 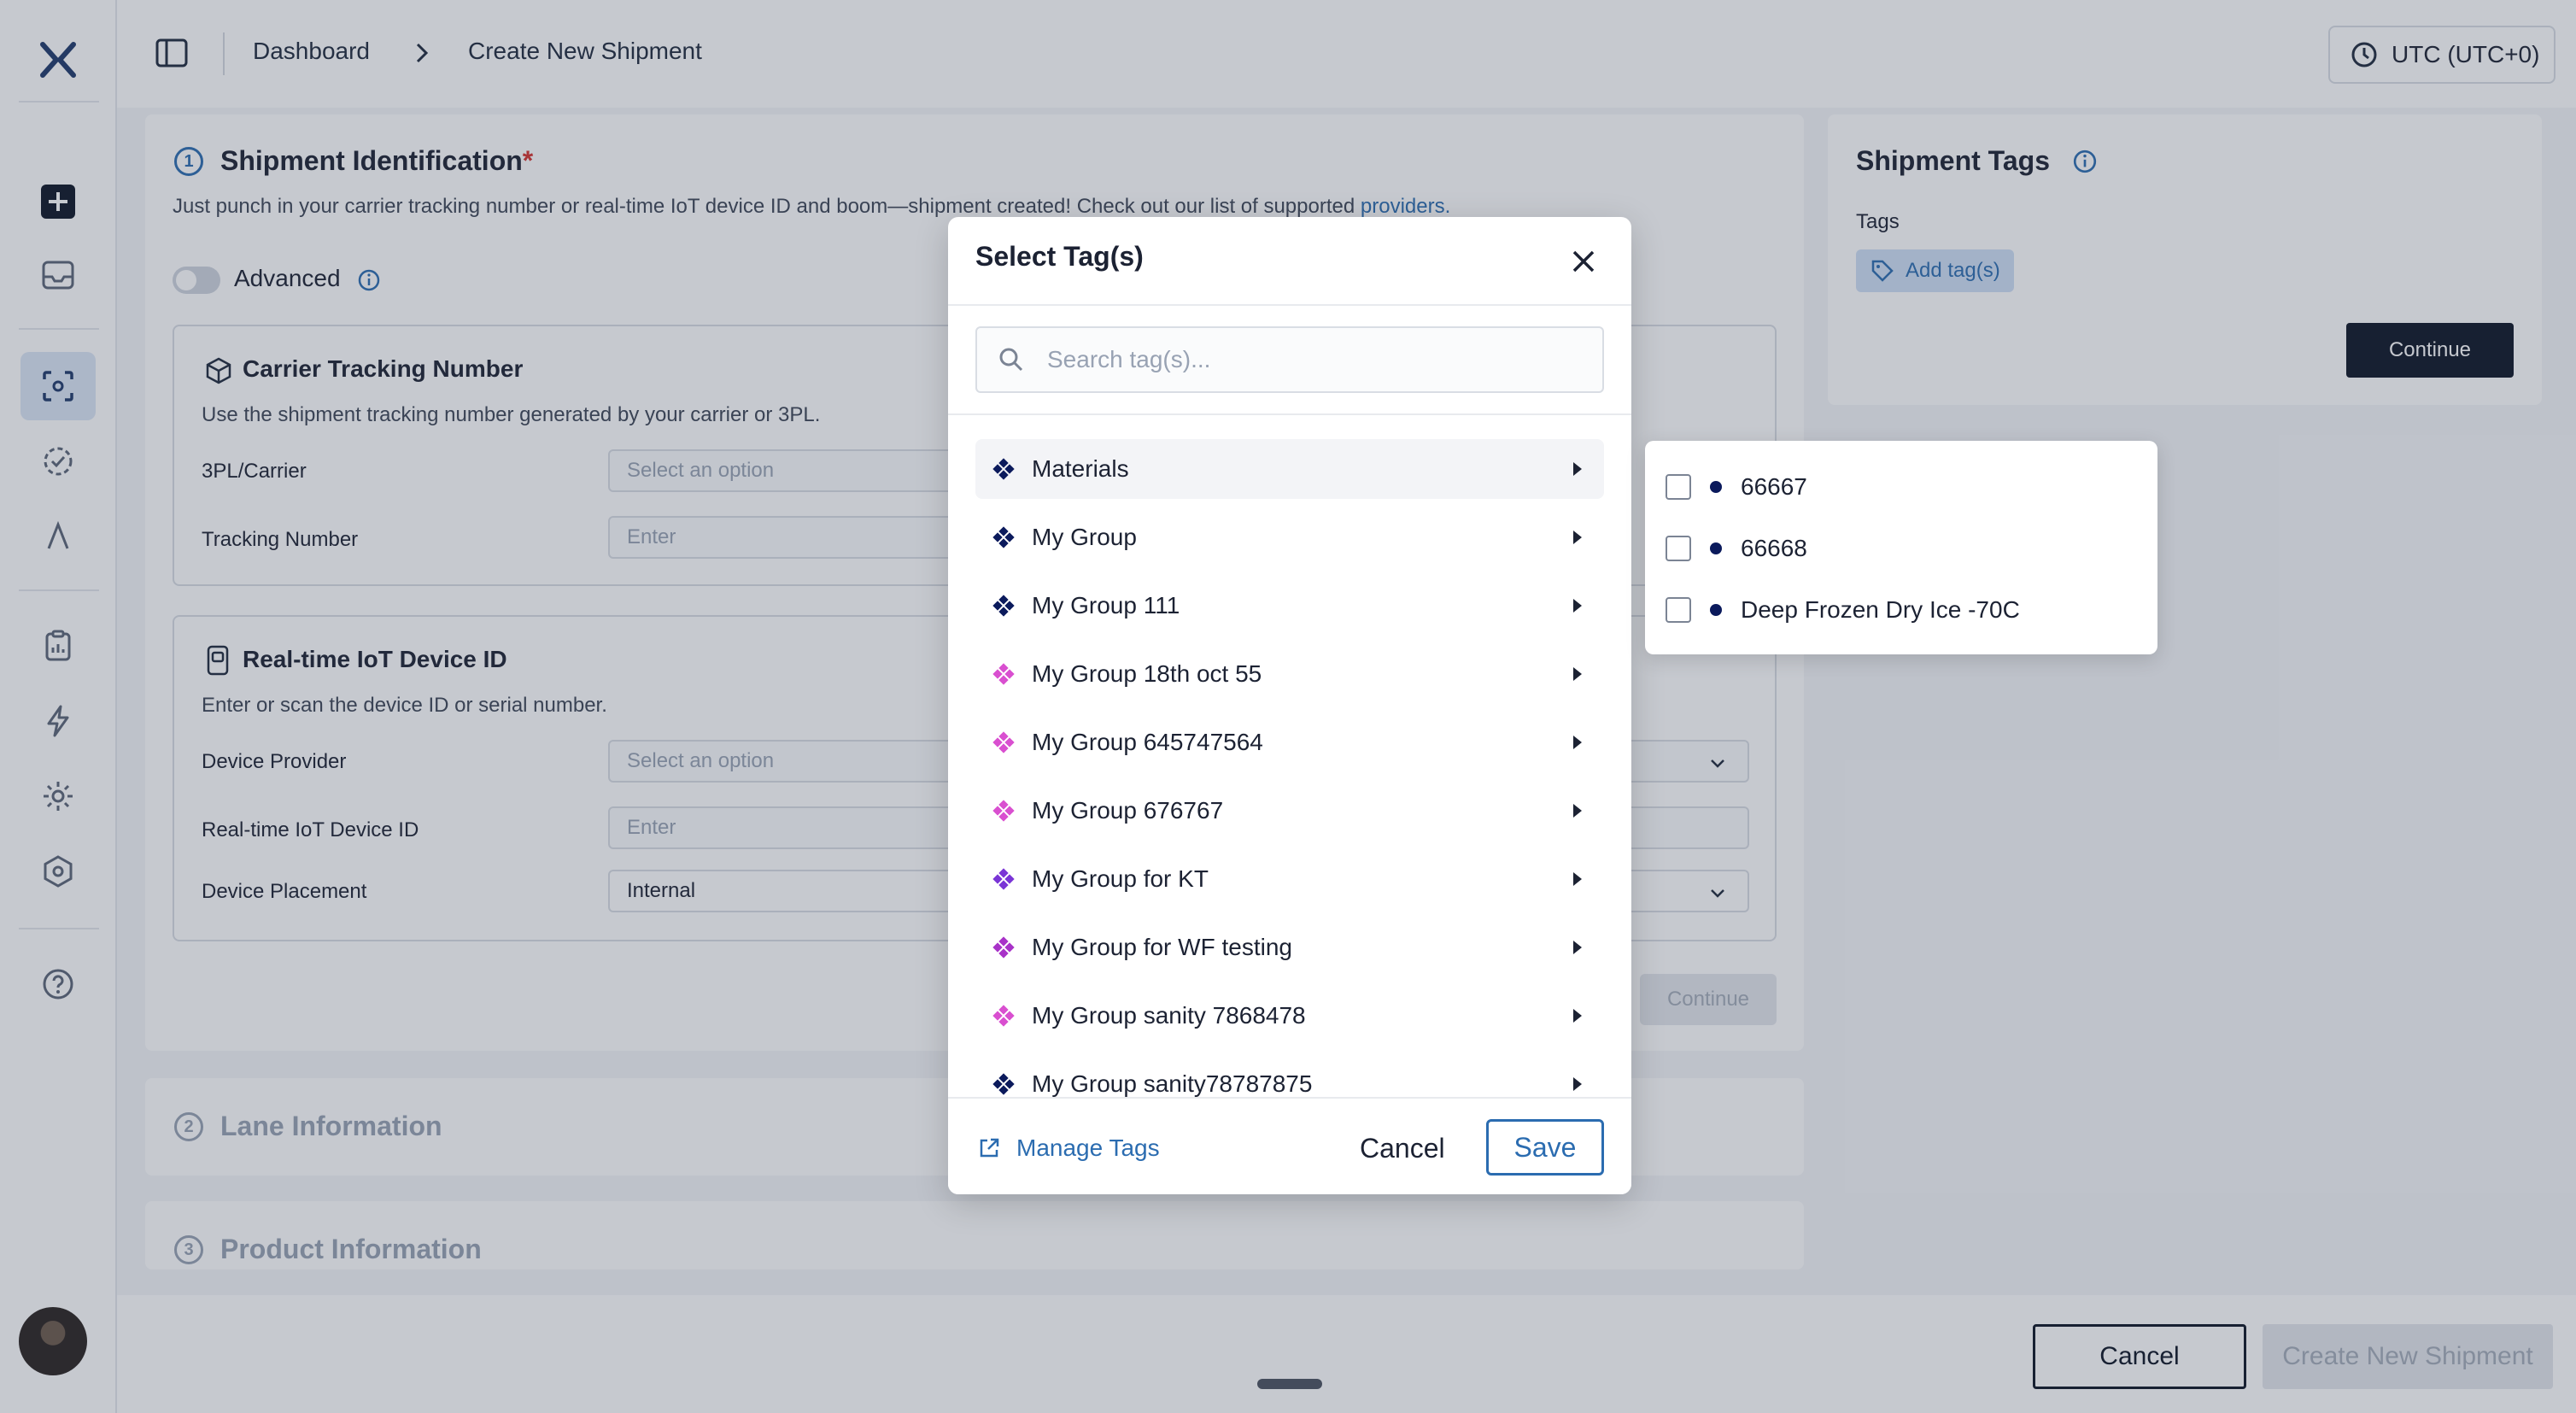 I want to click on tag-group-item: My Group sanity 7868478, so click(x=1289, y=1016).